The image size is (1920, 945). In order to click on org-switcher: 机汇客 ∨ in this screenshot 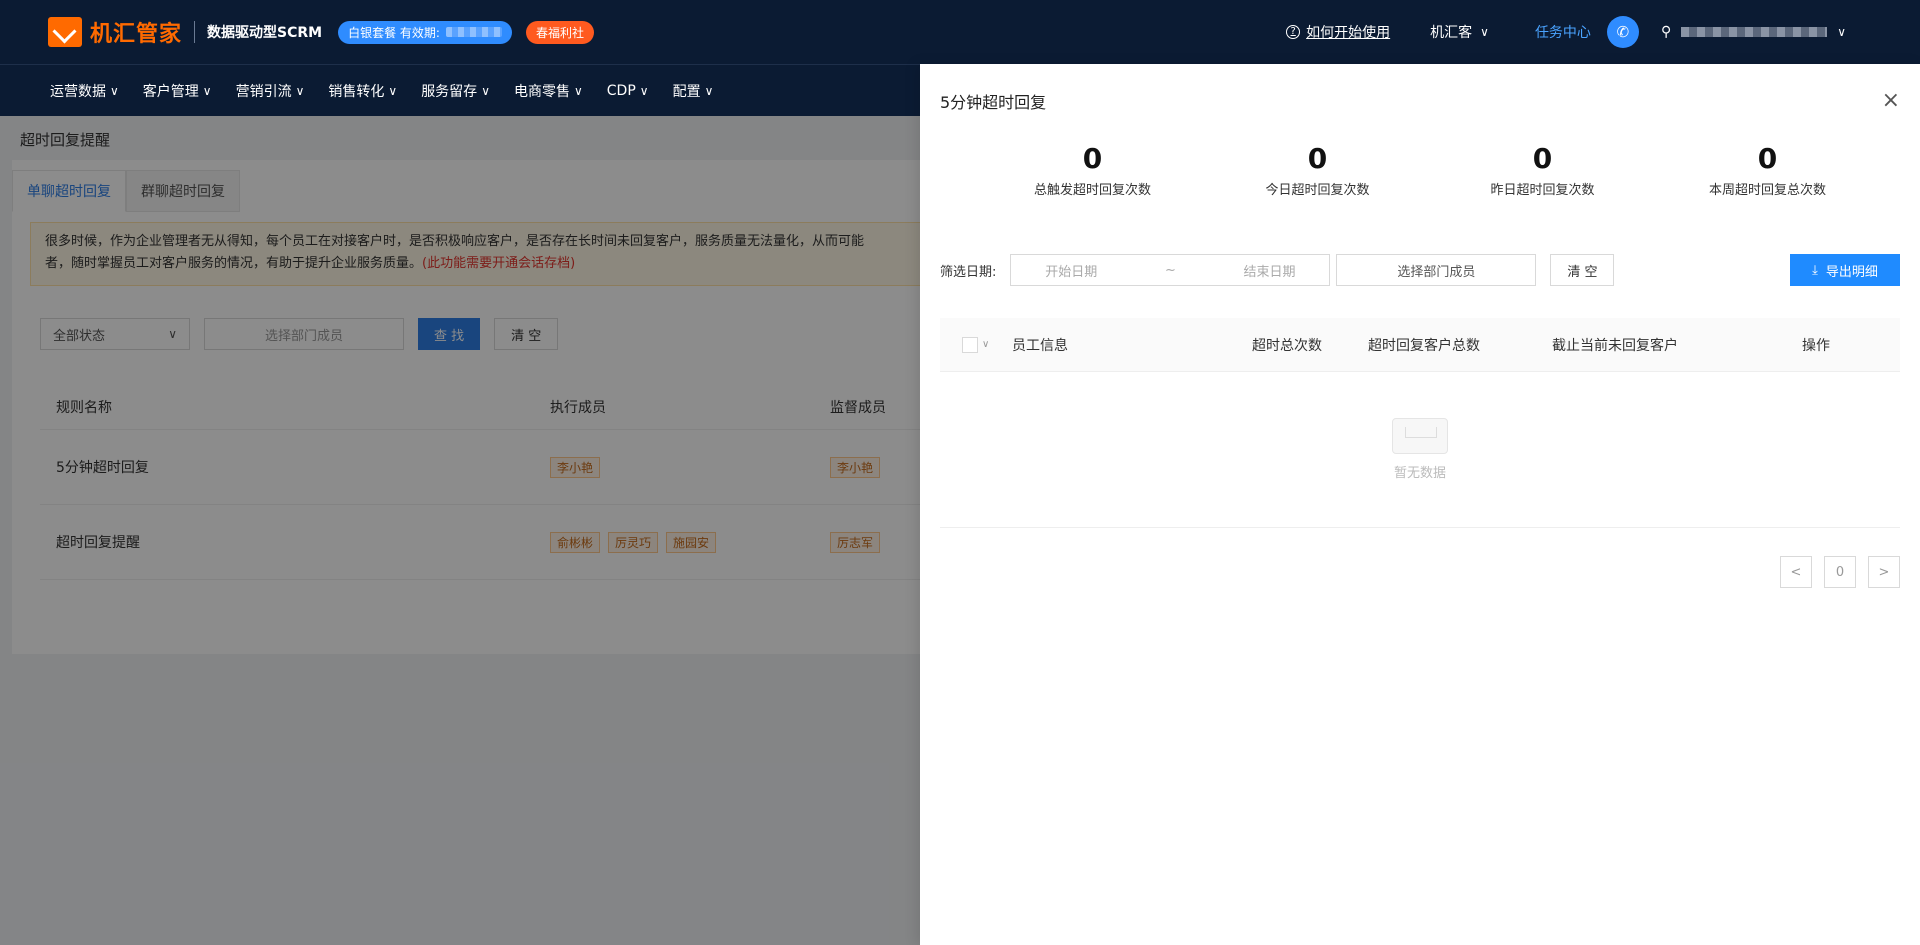, I will do `click(1459, 32)`.